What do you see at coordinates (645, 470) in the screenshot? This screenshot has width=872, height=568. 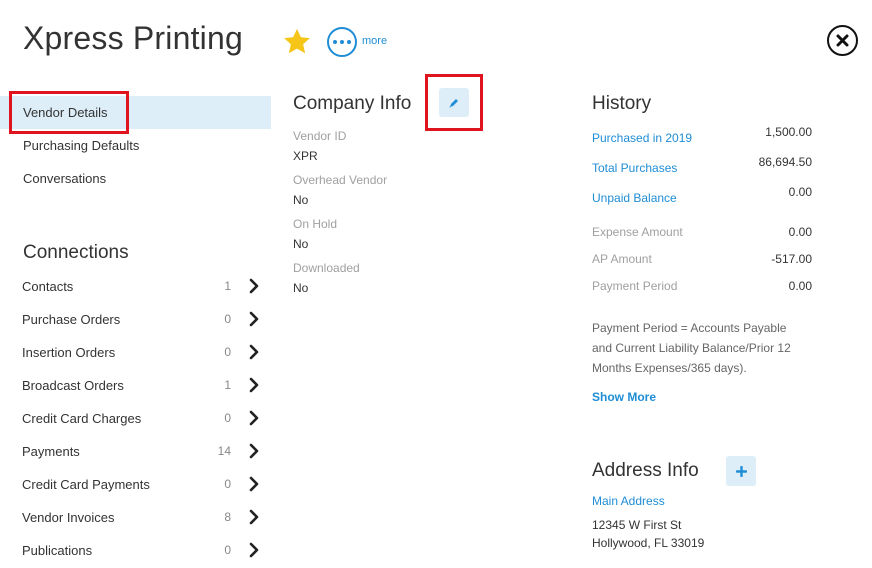 I see `address-info-title: Address Info` at bounding box center [645, 470].